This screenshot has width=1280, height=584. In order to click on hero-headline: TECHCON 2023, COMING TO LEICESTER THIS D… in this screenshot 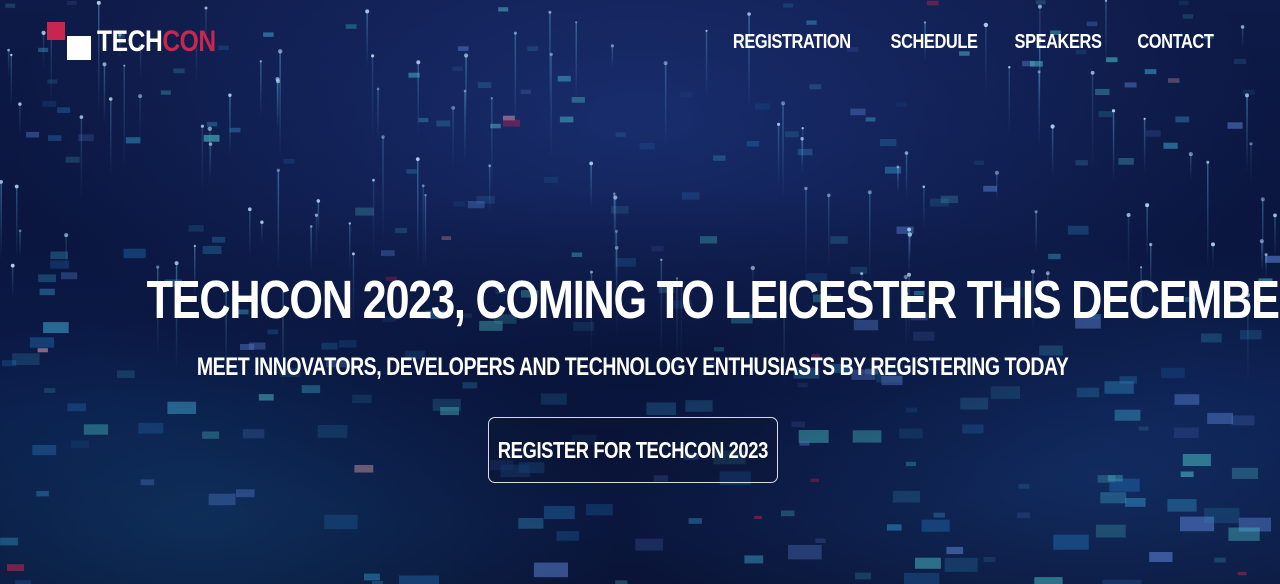, I will do `click(713, 300)`.